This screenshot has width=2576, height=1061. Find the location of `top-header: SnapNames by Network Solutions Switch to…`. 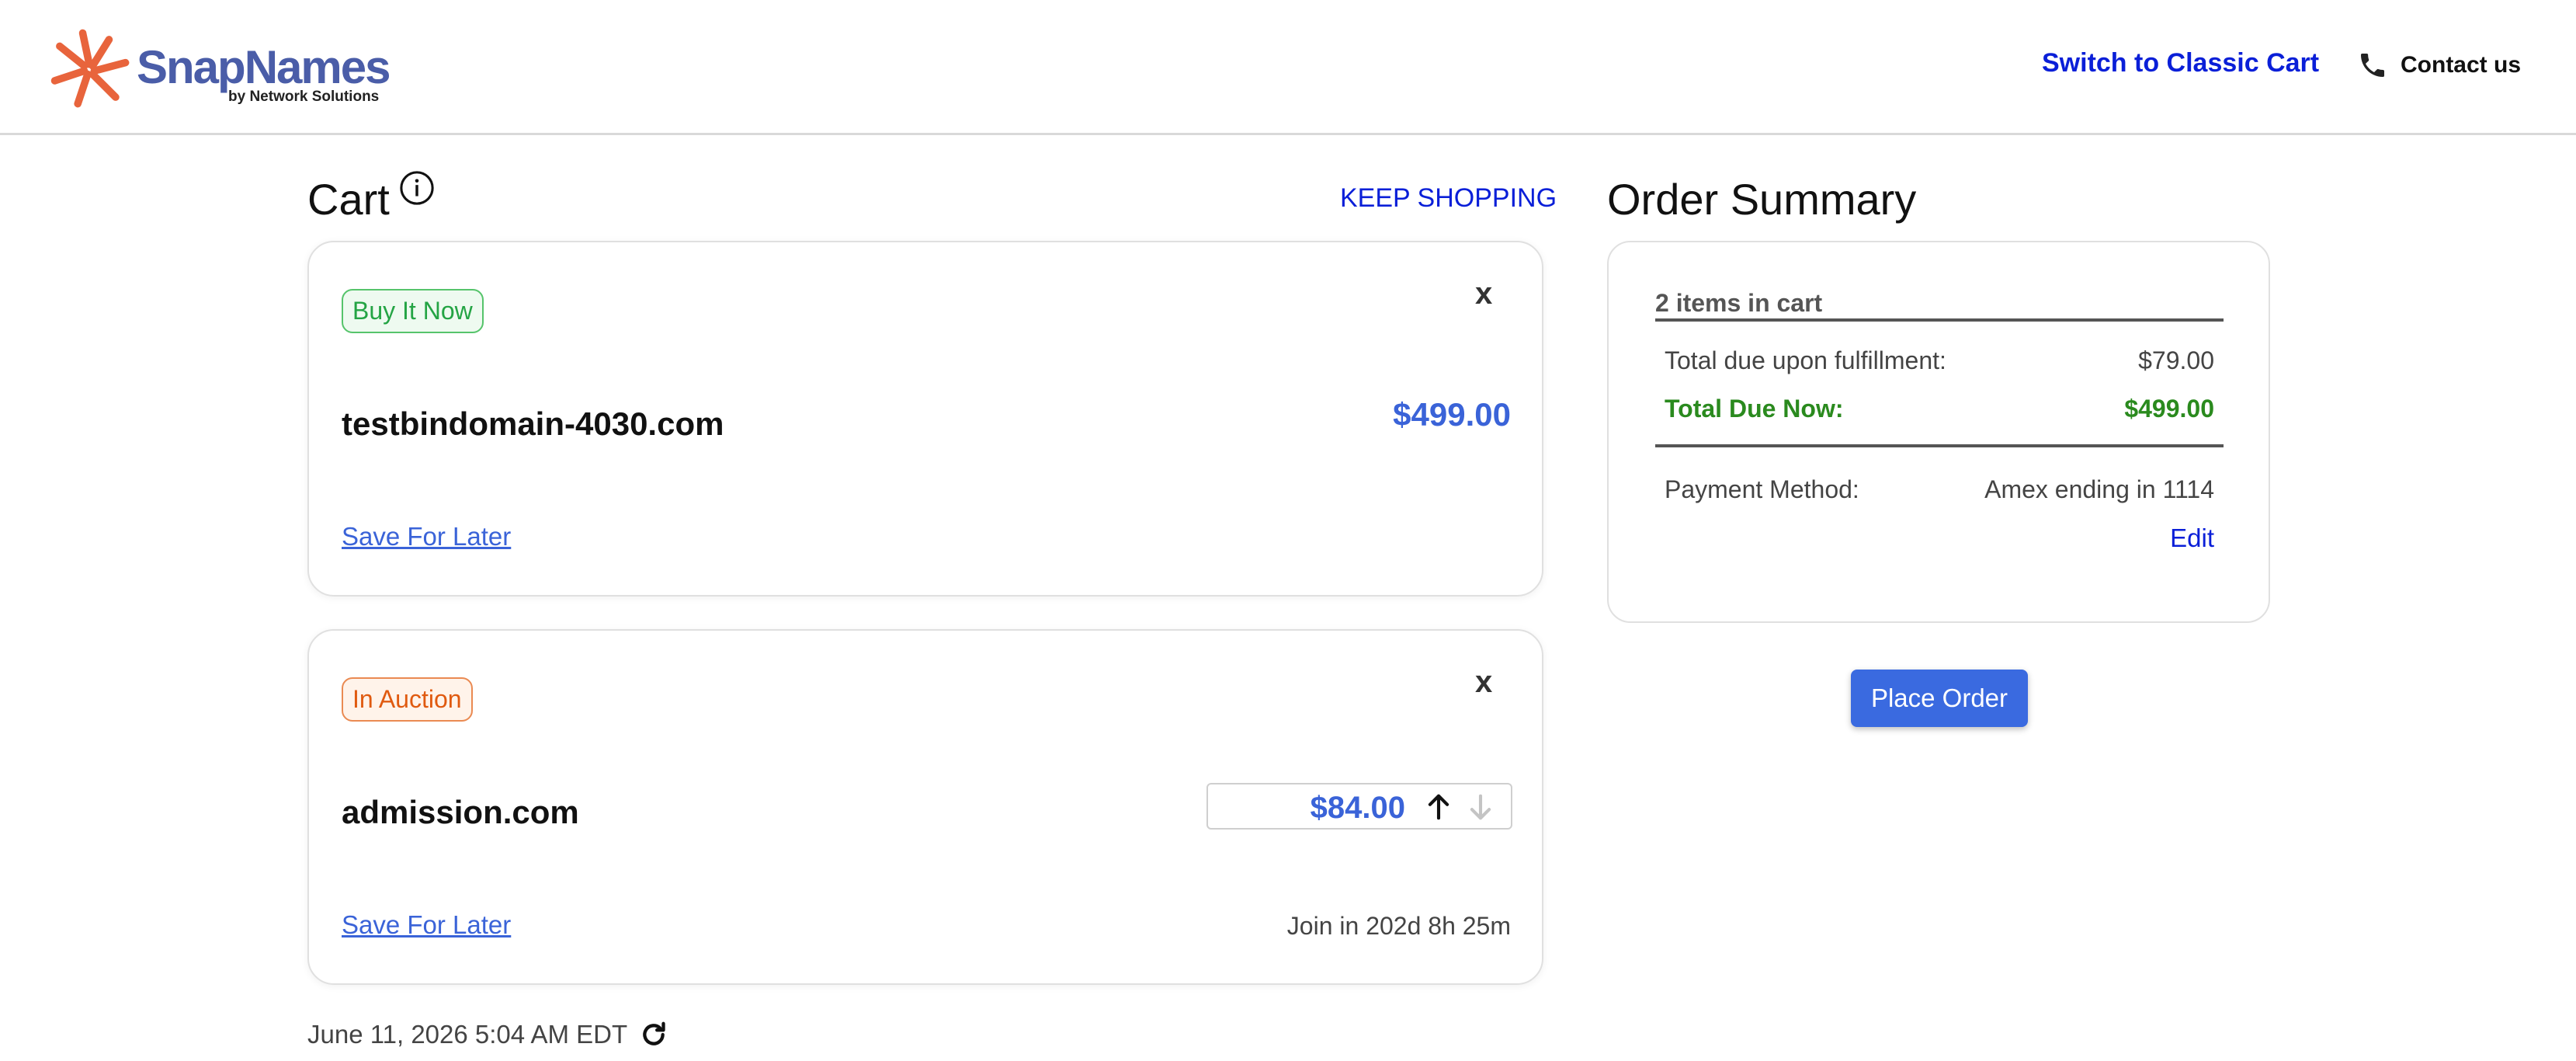

top-header: SnapNames by Network Solutions Switch to… is located at coordinates (1288, 68).